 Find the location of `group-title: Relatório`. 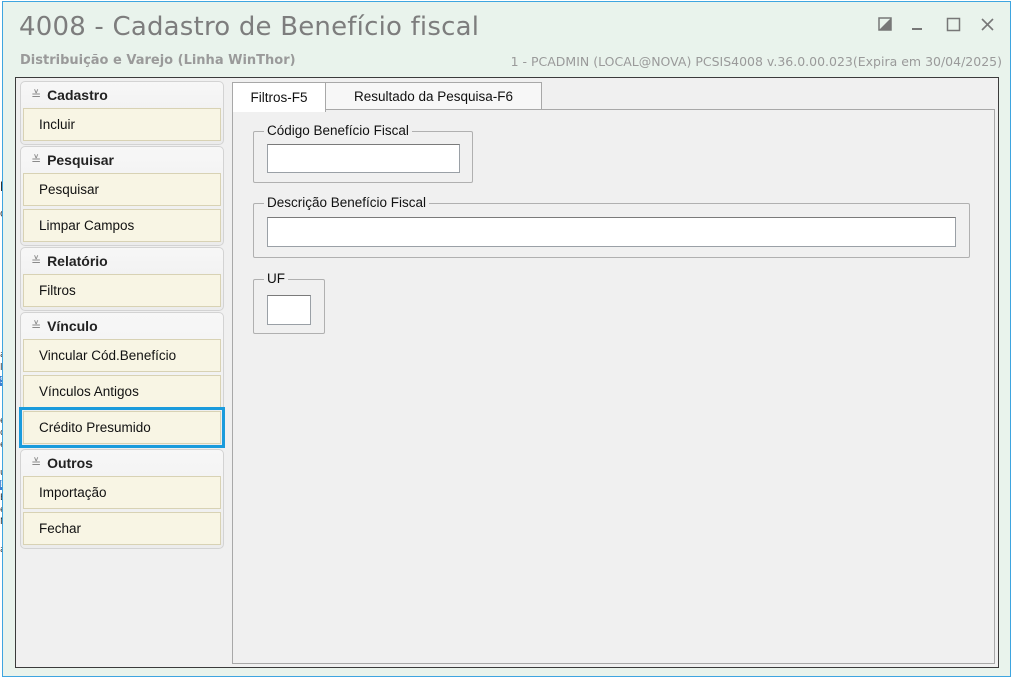

group-title: Relatório is located at coordinates (77, 261).